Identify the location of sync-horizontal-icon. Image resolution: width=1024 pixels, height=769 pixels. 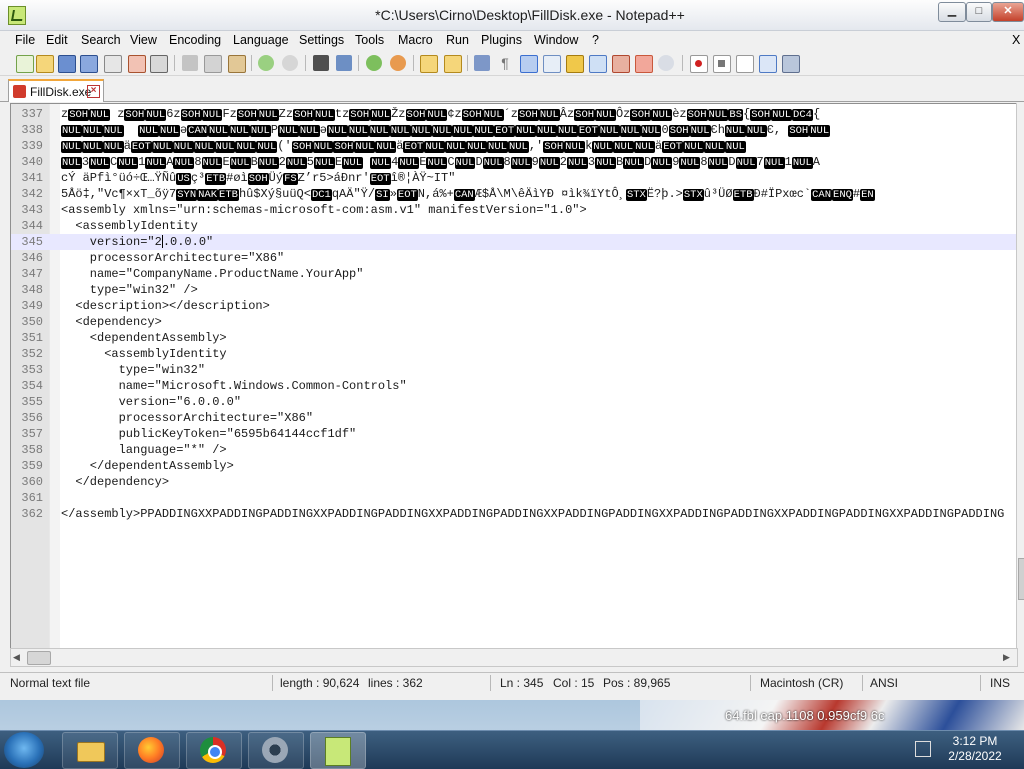
(453, 64).